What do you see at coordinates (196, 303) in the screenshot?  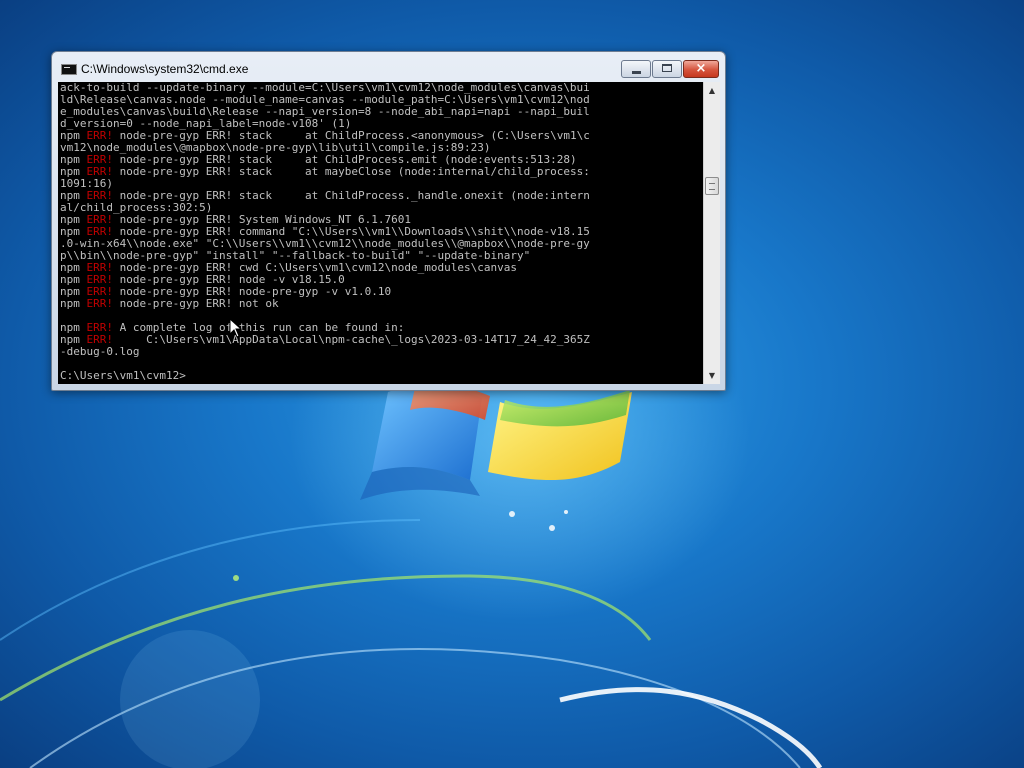 I see `console-segment: node-pre-gyp ERR! not ok` at bounding box center [196, 303].